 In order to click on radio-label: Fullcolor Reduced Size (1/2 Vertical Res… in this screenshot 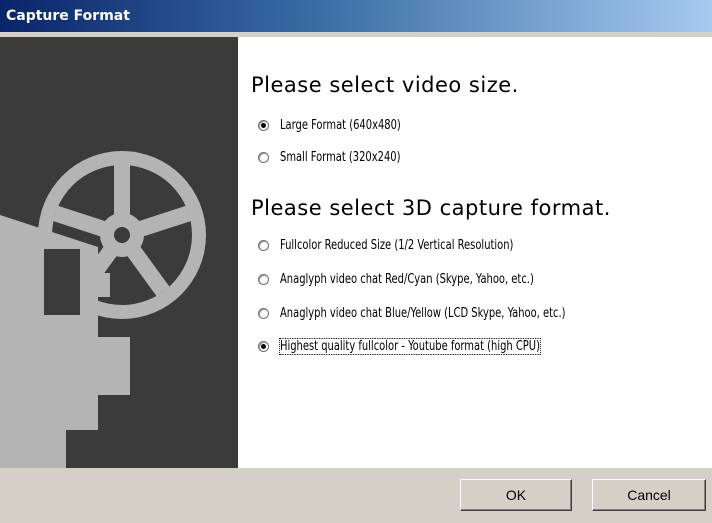, I will do `click(396, 245)`.